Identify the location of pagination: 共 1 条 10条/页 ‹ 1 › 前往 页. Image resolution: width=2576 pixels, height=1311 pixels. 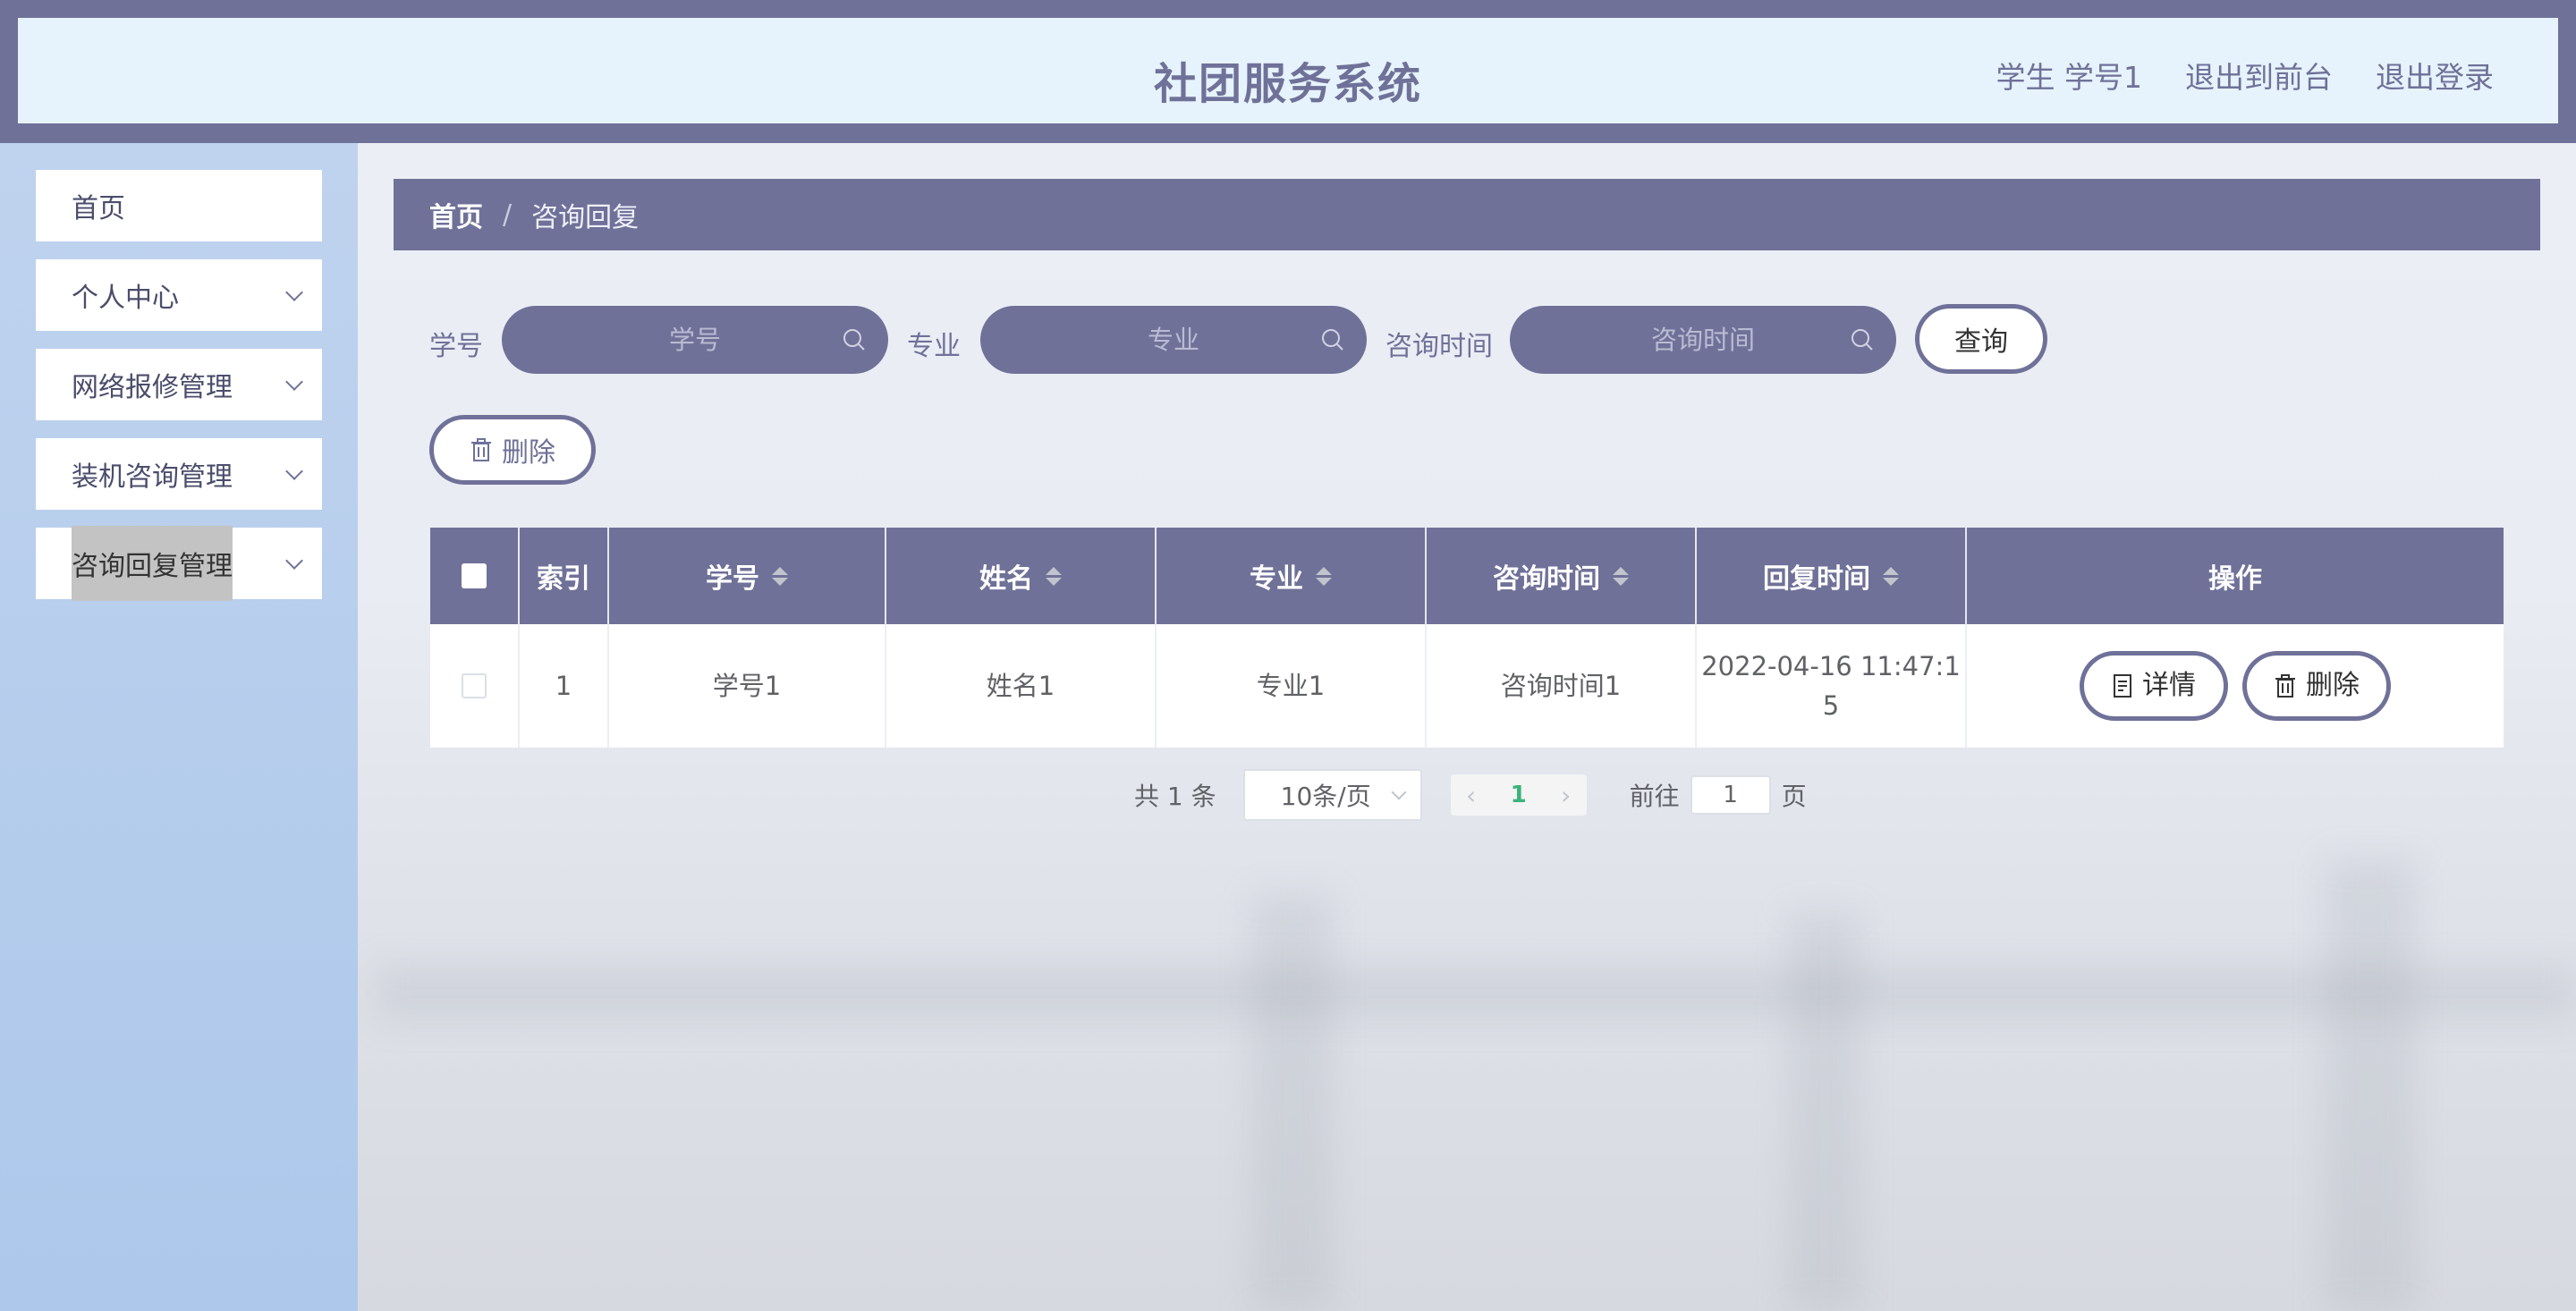
(1470, 795).